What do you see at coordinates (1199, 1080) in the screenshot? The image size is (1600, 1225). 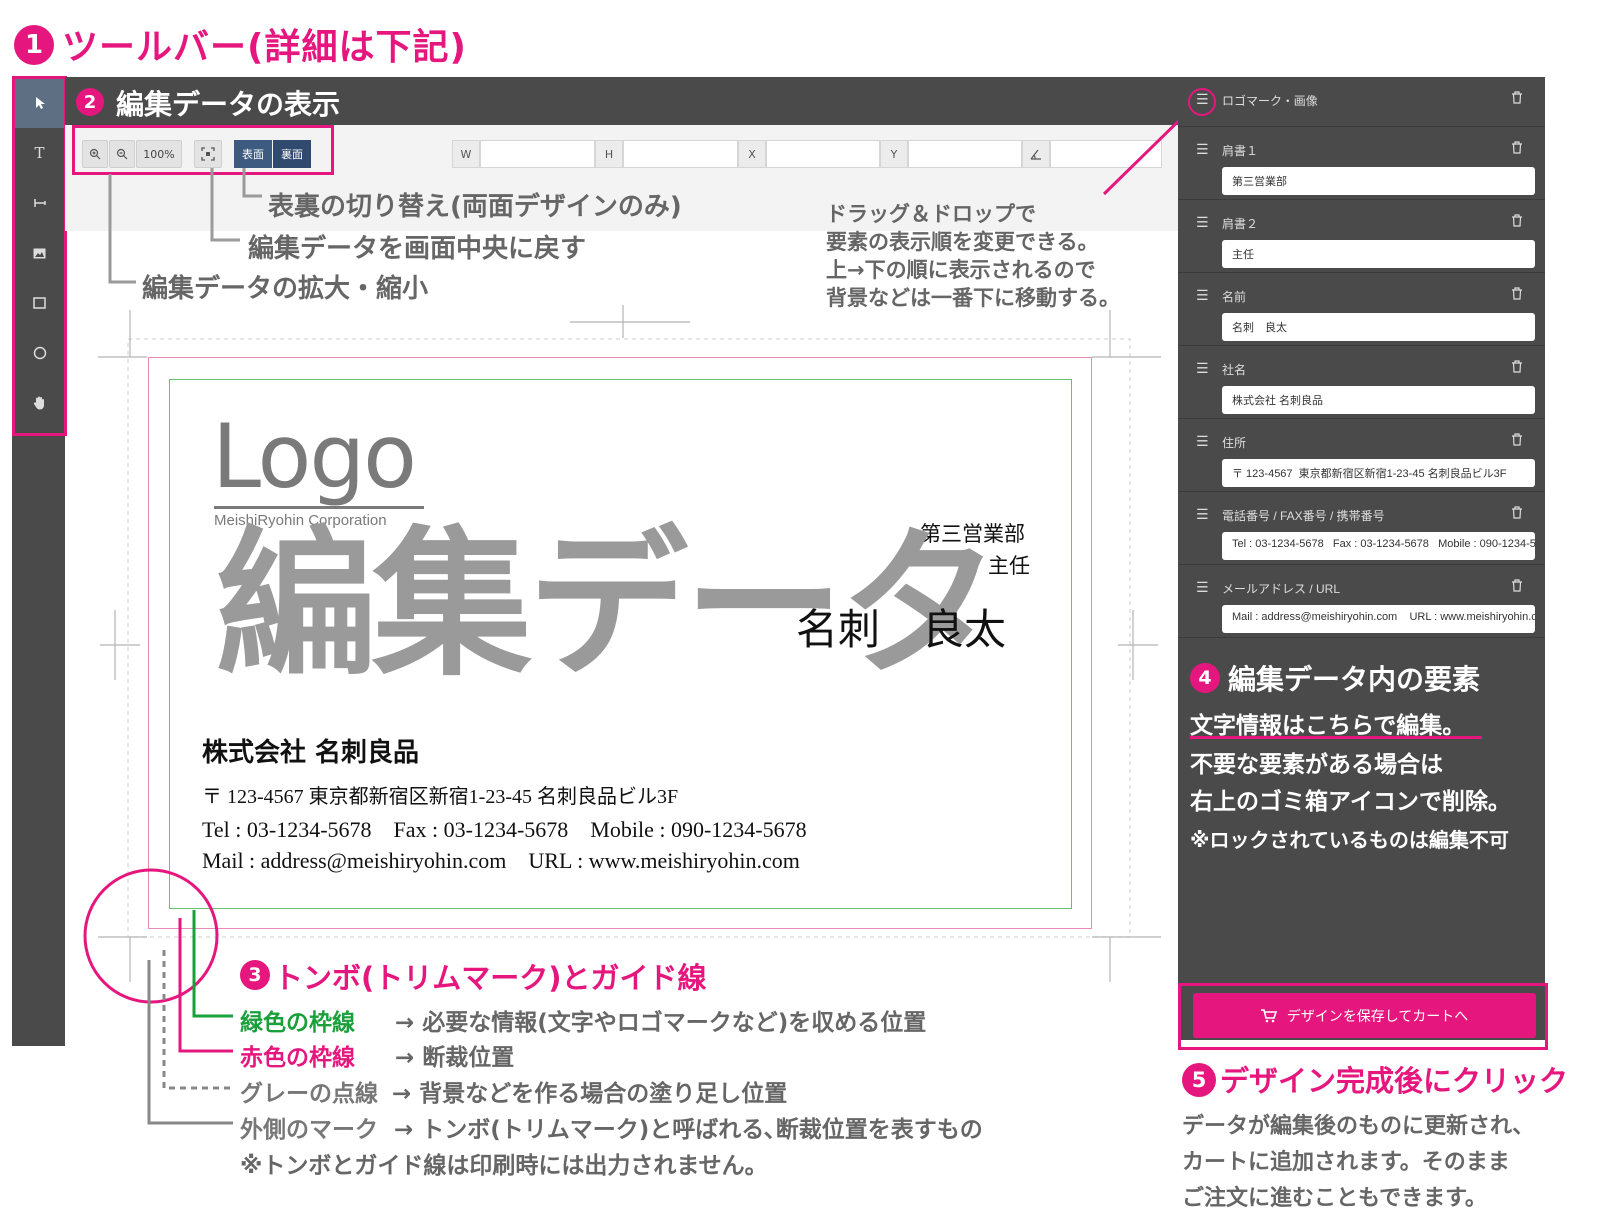 I see `callout-number-5: 5` at bounding box center [1199, 1080].